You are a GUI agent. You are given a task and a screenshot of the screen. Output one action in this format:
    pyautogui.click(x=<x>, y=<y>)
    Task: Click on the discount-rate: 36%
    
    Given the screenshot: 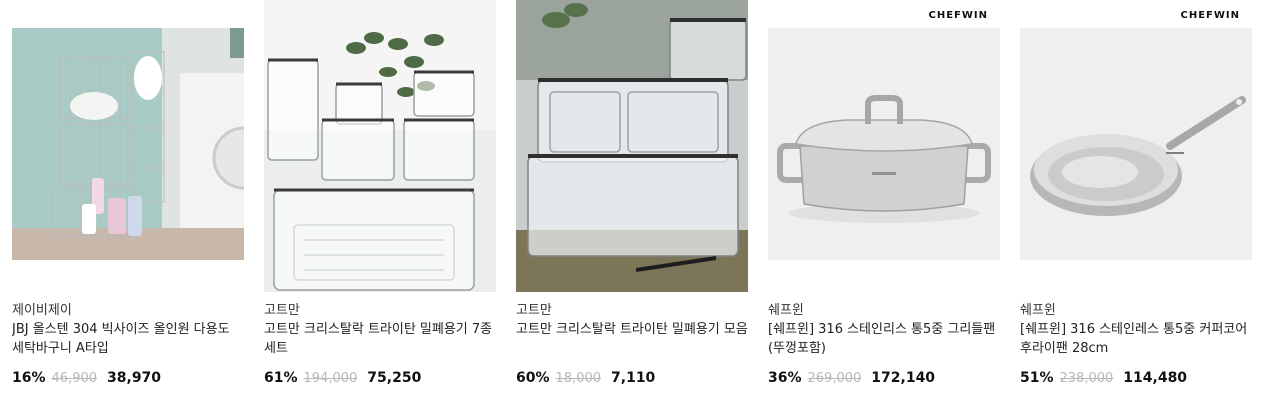 What is the action you would take?
    pyautogui.click(x=785, y=378)
    